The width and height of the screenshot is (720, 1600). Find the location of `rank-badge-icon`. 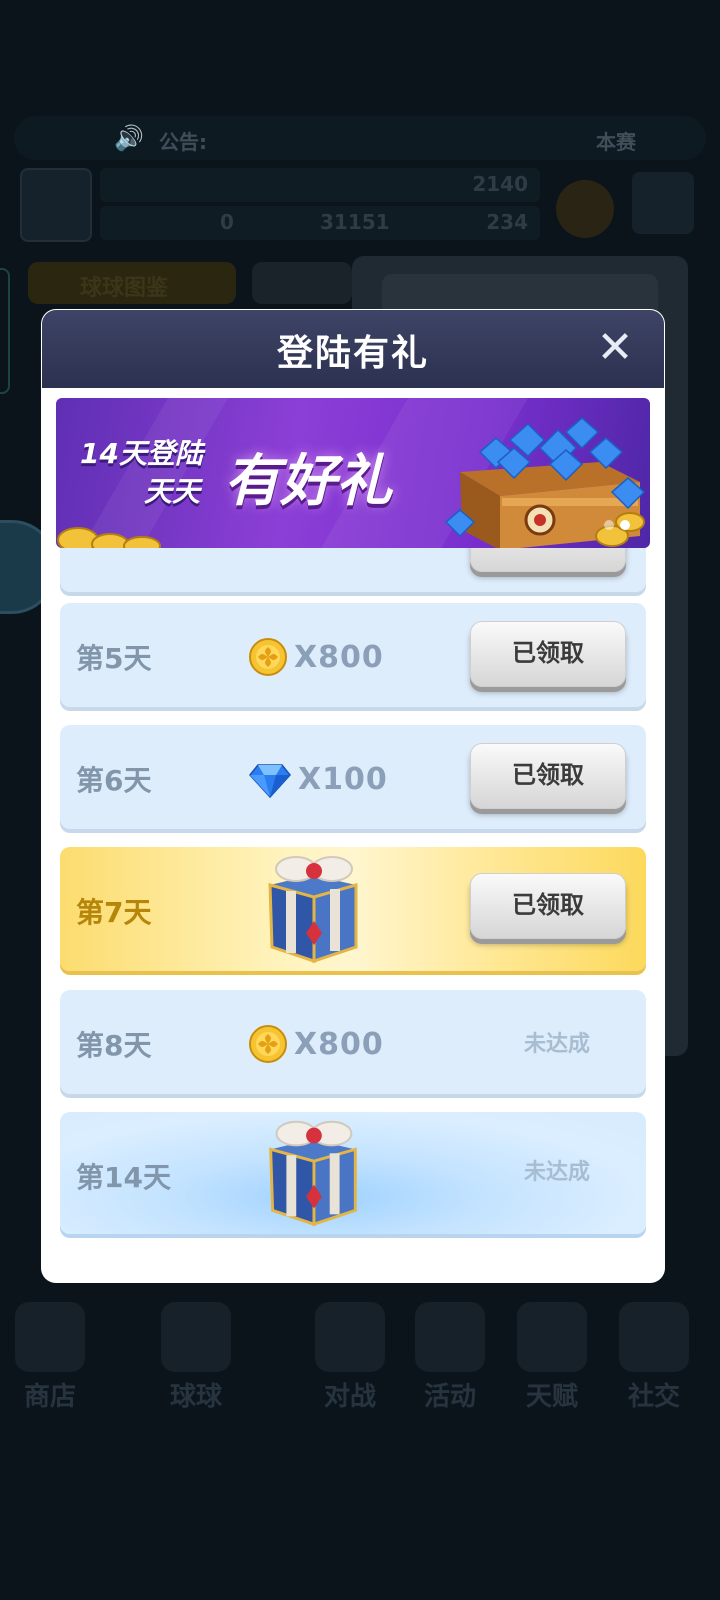

rank-badge-icon is located at coordinates (585, 209).